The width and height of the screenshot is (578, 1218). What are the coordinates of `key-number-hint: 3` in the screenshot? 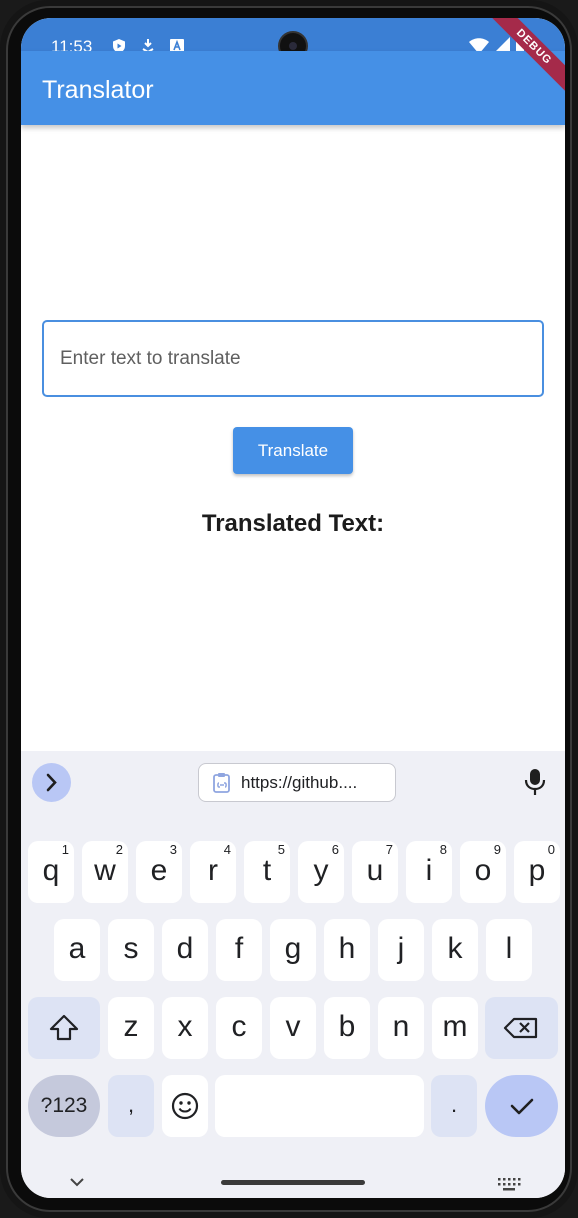 It's located at (173, 849).